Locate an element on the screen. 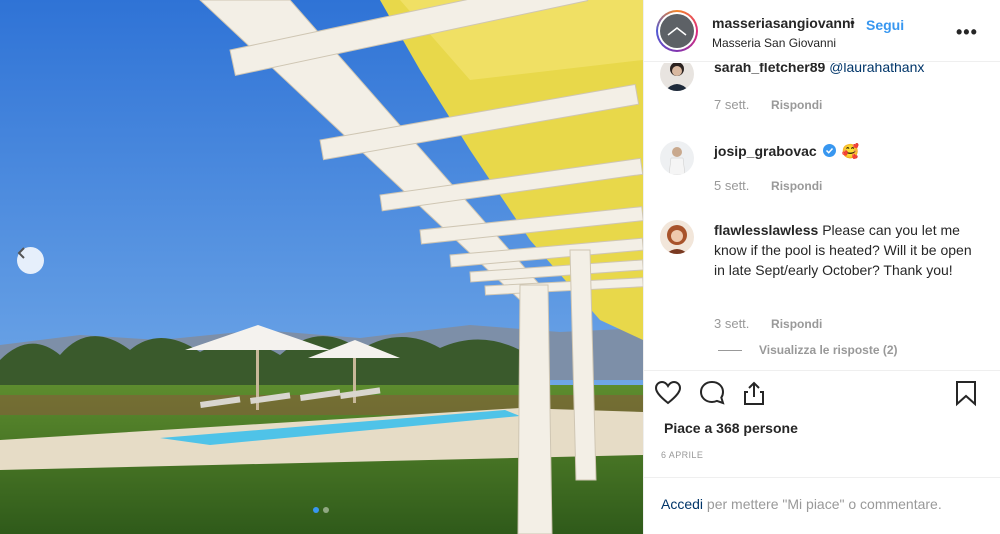 The width and height of the screenshot is (1000, 534). post-actions: Piace a 368 persone 6 APRILE is located at coordinates (822, 431).